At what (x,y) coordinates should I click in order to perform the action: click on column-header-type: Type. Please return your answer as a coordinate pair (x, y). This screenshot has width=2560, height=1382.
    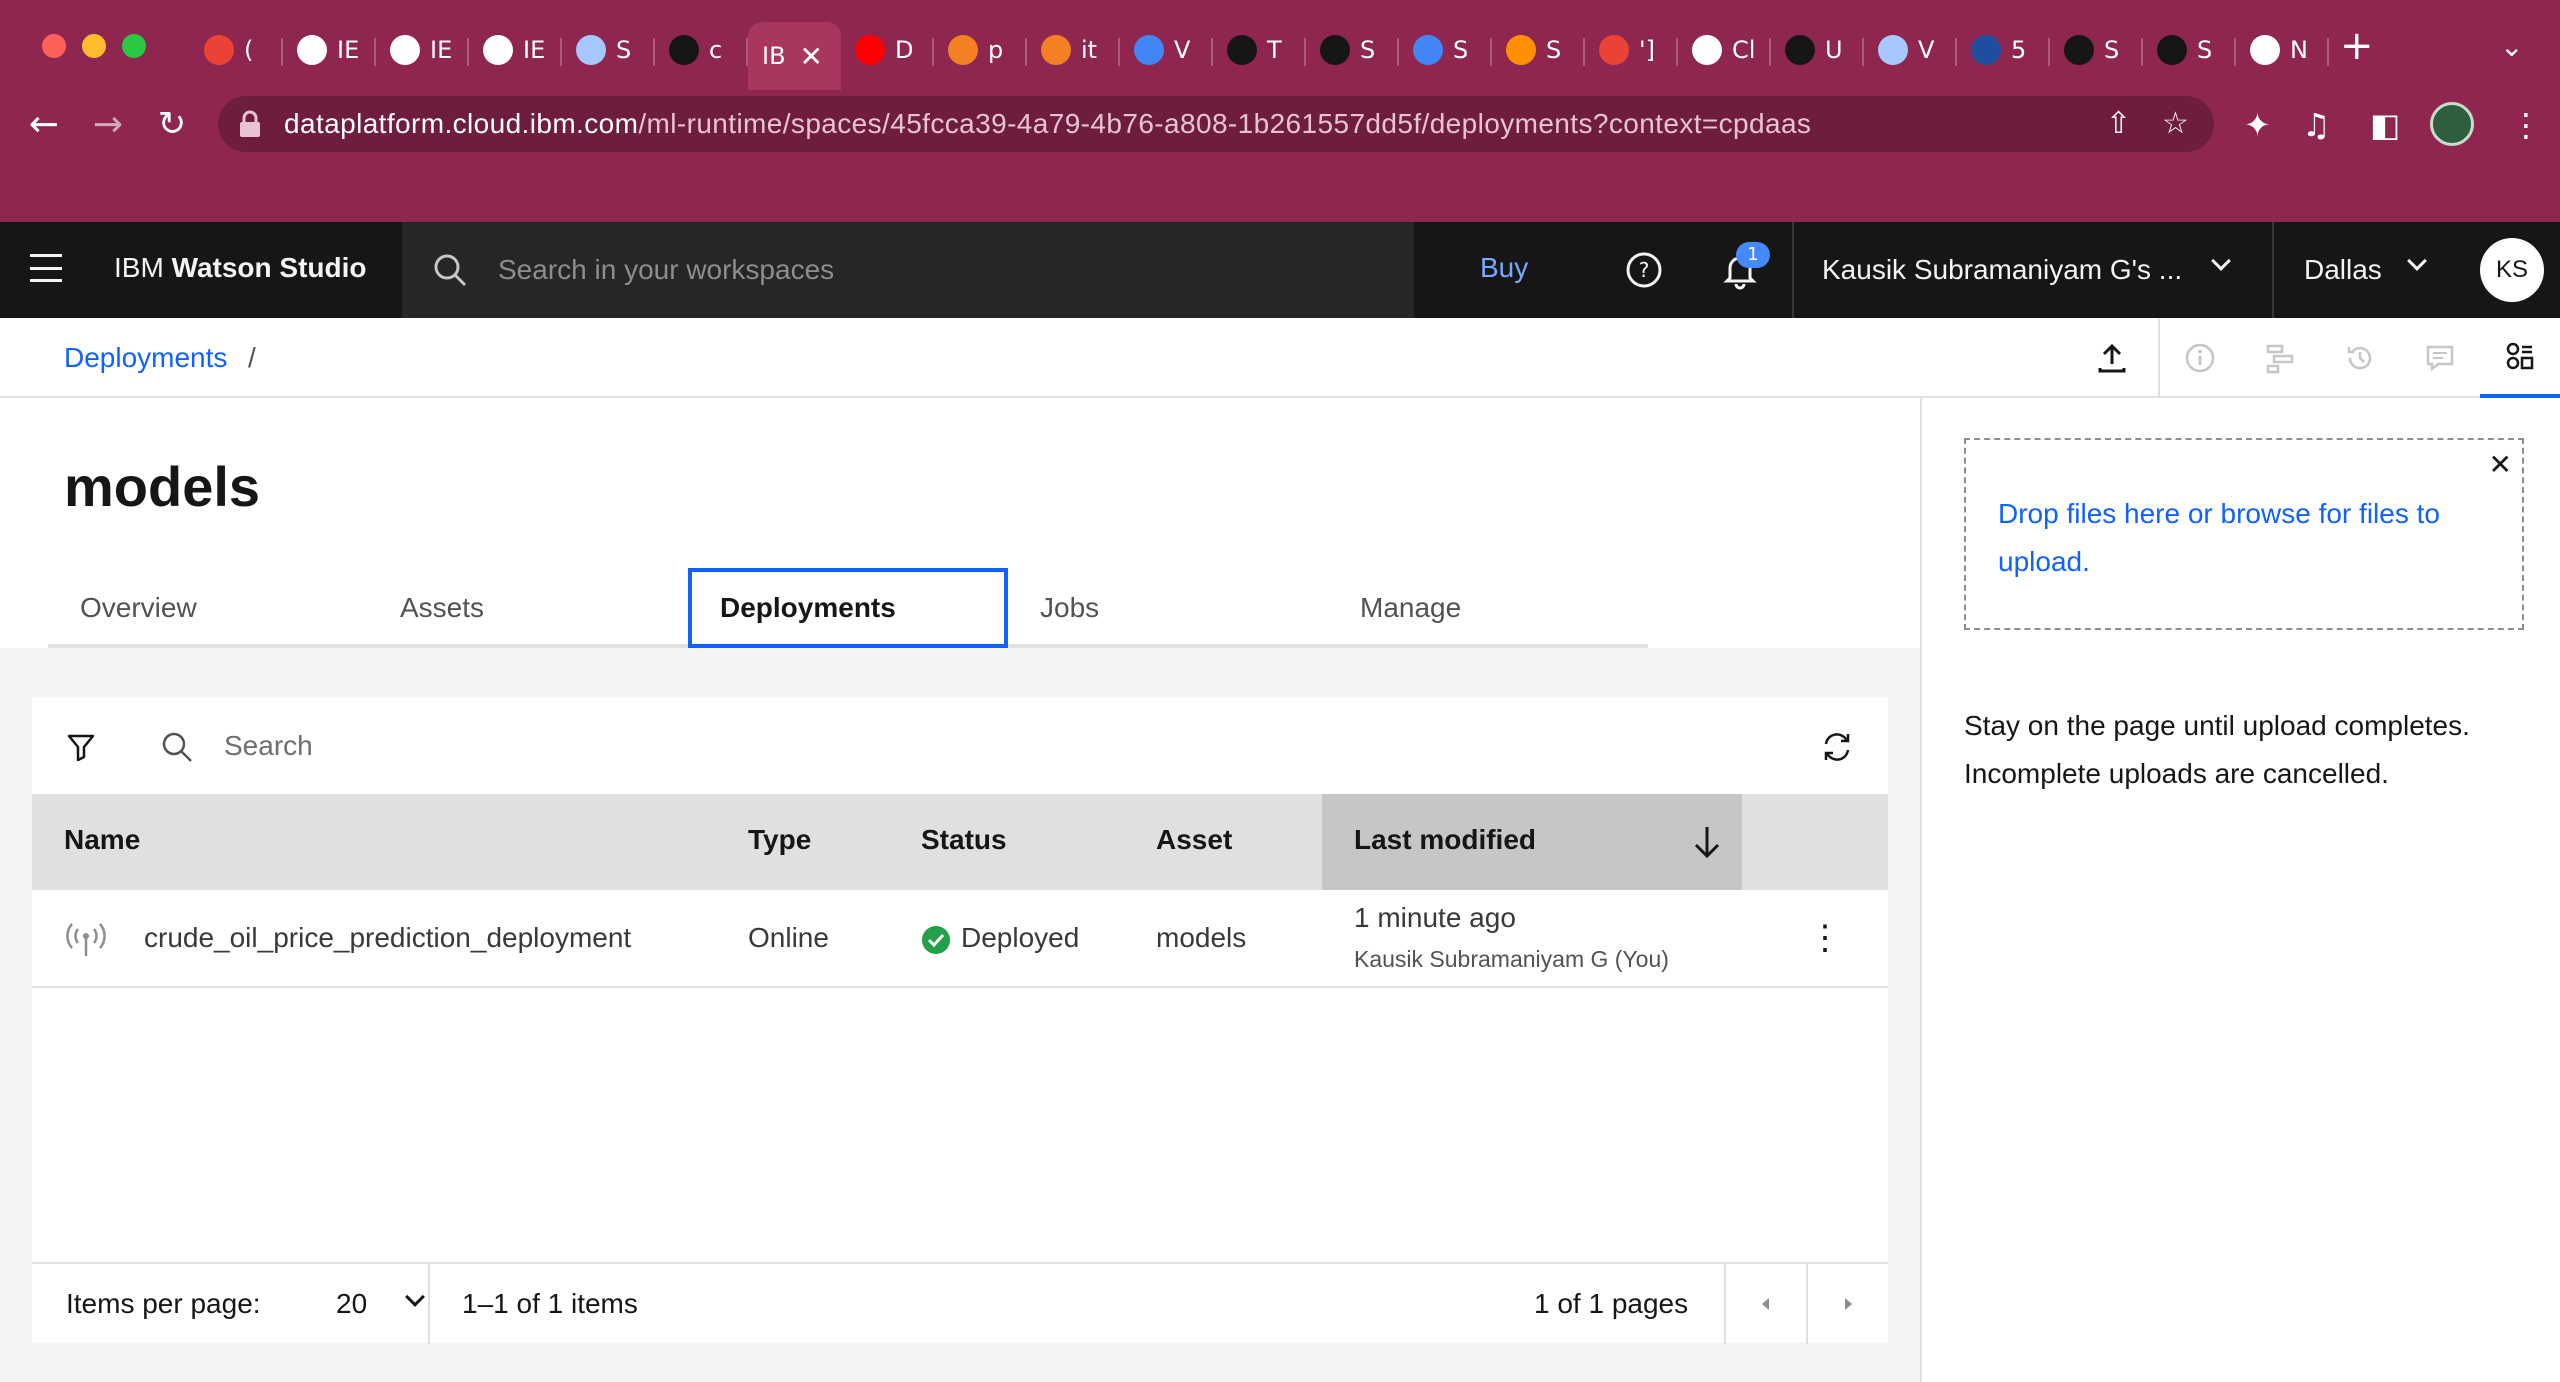
    Looking at the image, I should click on (779, 840).